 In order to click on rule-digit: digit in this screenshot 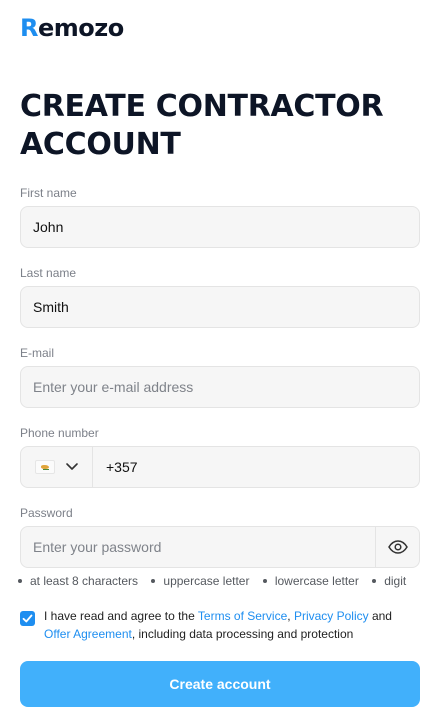, I will do `click(395, 581)`.